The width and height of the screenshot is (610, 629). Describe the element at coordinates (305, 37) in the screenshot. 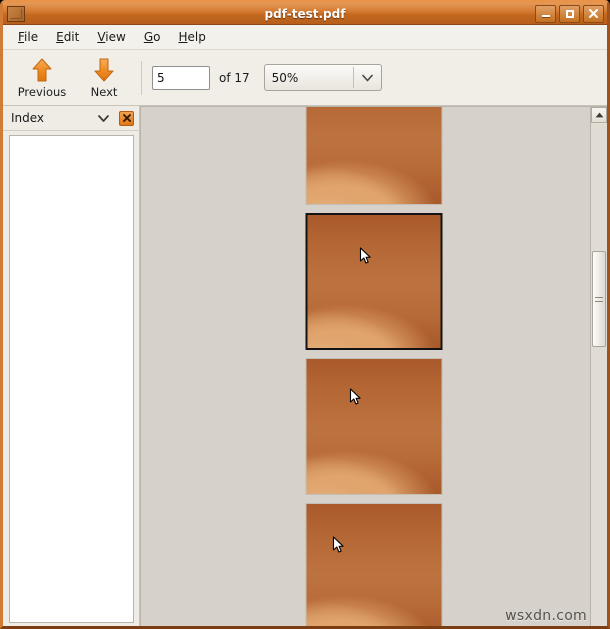

I see `menu-bar: File Edit View Go Help` at that location.